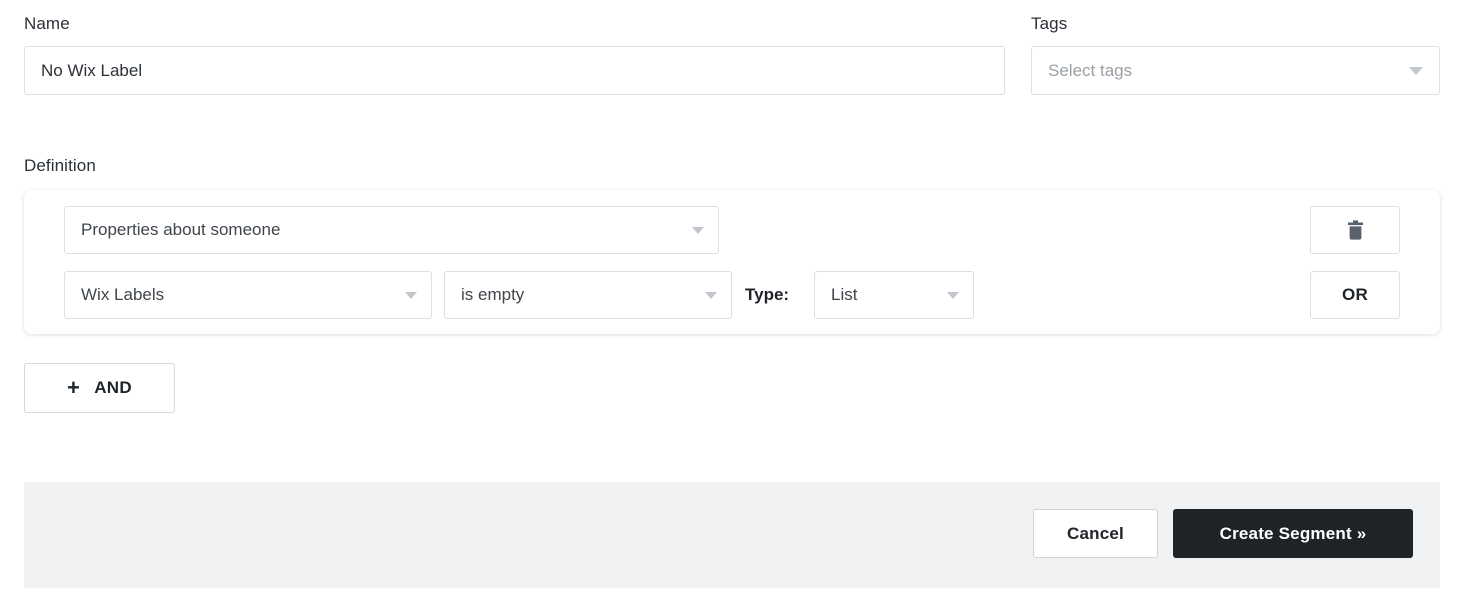  I want to click on create-segment-button-label: Create Segment », so click(1293, 533).